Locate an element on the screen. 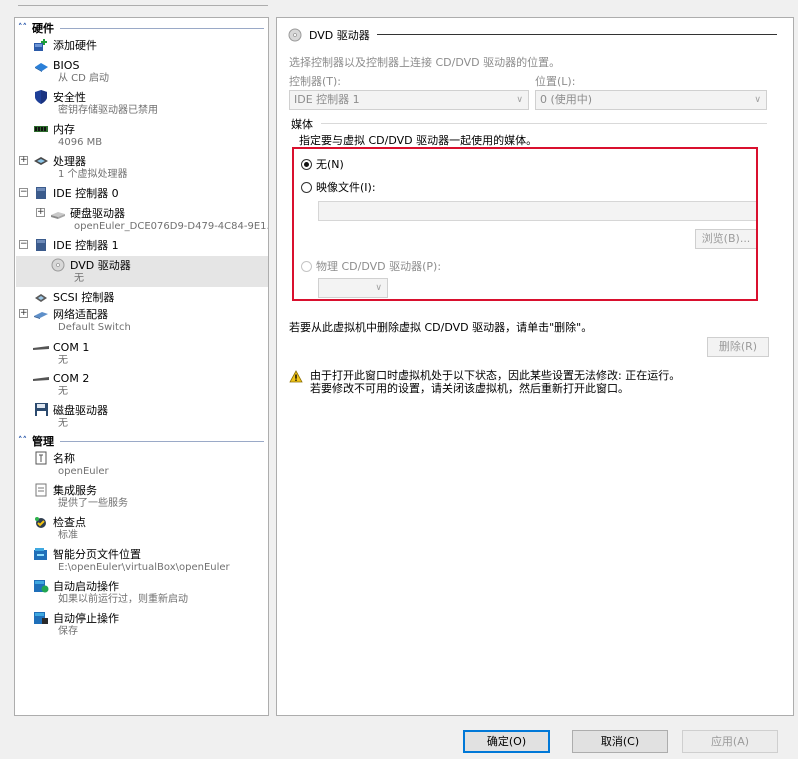  controller-value: IDE 控制器 1 is located at coordinates (327, 99).